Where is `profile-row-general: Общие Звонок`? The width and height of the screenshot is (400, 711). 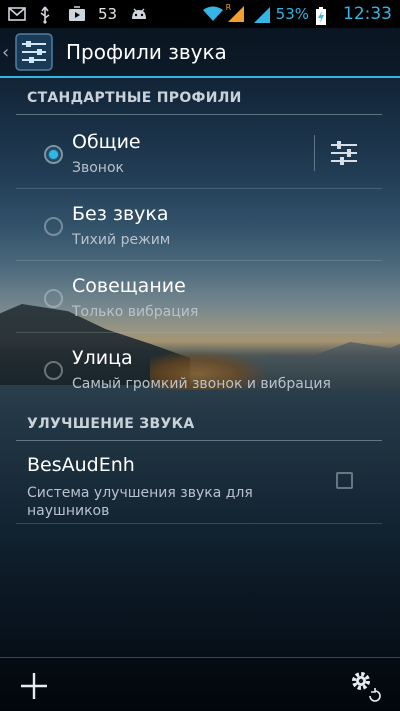 profile-row-general: Общие Звонок is located at coordinates (199, 153).